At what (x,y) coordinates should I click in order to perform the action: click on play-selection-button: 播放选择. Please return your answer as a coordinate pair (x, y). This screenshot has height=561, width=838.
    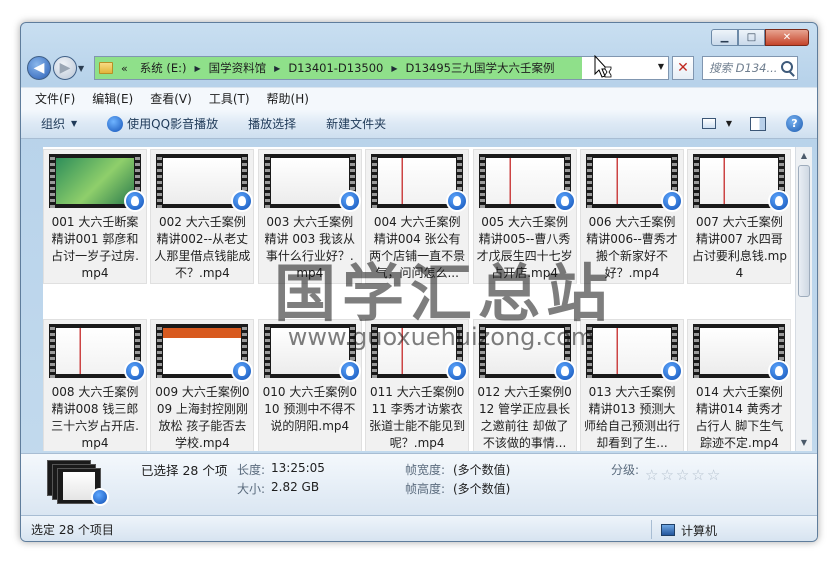
    Looking at the image, I should click on (272, 123).